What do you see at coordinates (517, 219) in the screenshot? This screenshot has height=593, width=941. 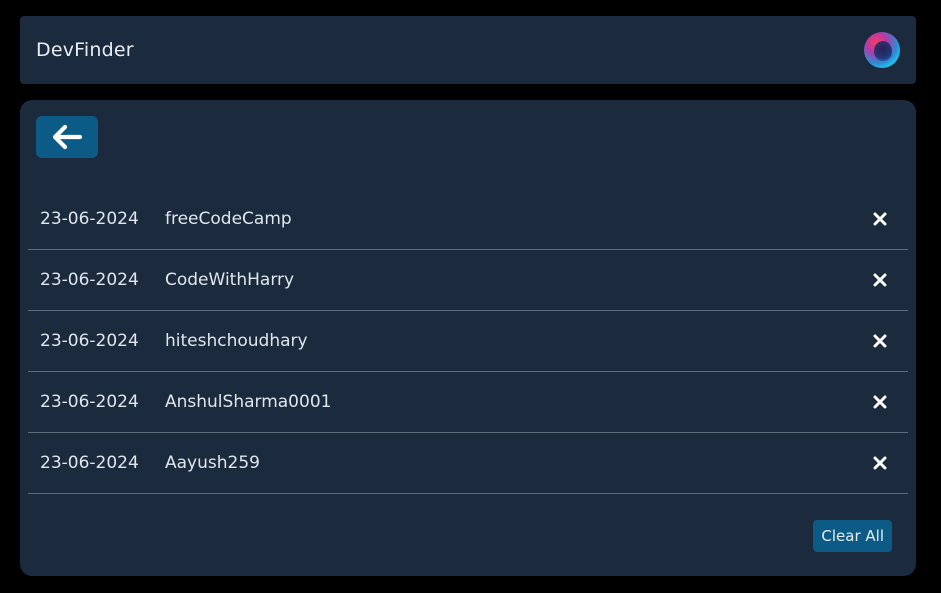 I see `item-username: freeCodeCamp` at bounding box center [517, 219].